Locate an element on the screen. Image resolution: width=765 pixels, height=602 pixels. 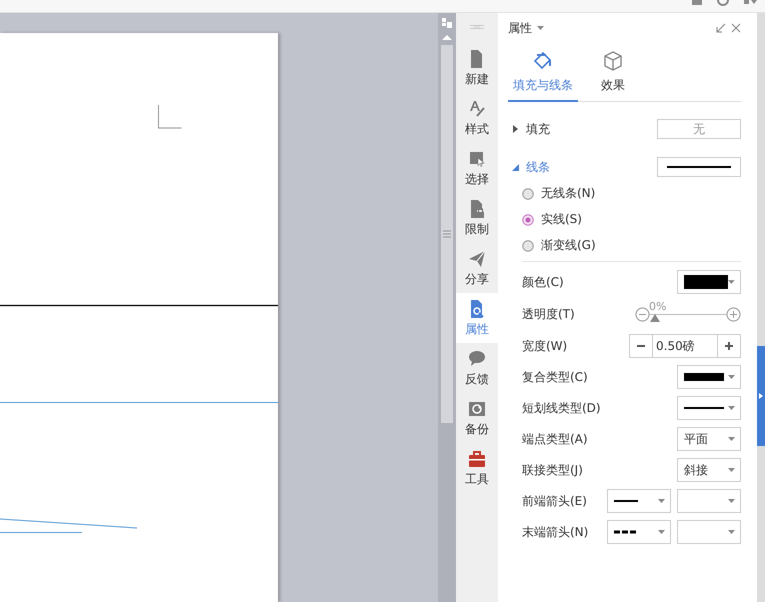
arrow-right-icon is located at coordinates (761, 396).